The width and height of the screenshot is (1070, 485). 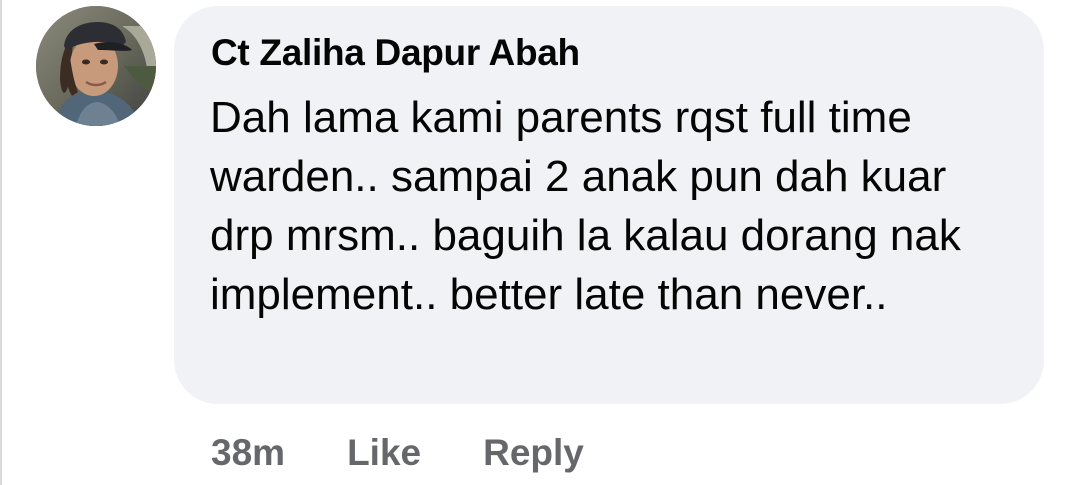 I want to click on comment-actions: 38m Like Reply, so click(x=397, y=453).